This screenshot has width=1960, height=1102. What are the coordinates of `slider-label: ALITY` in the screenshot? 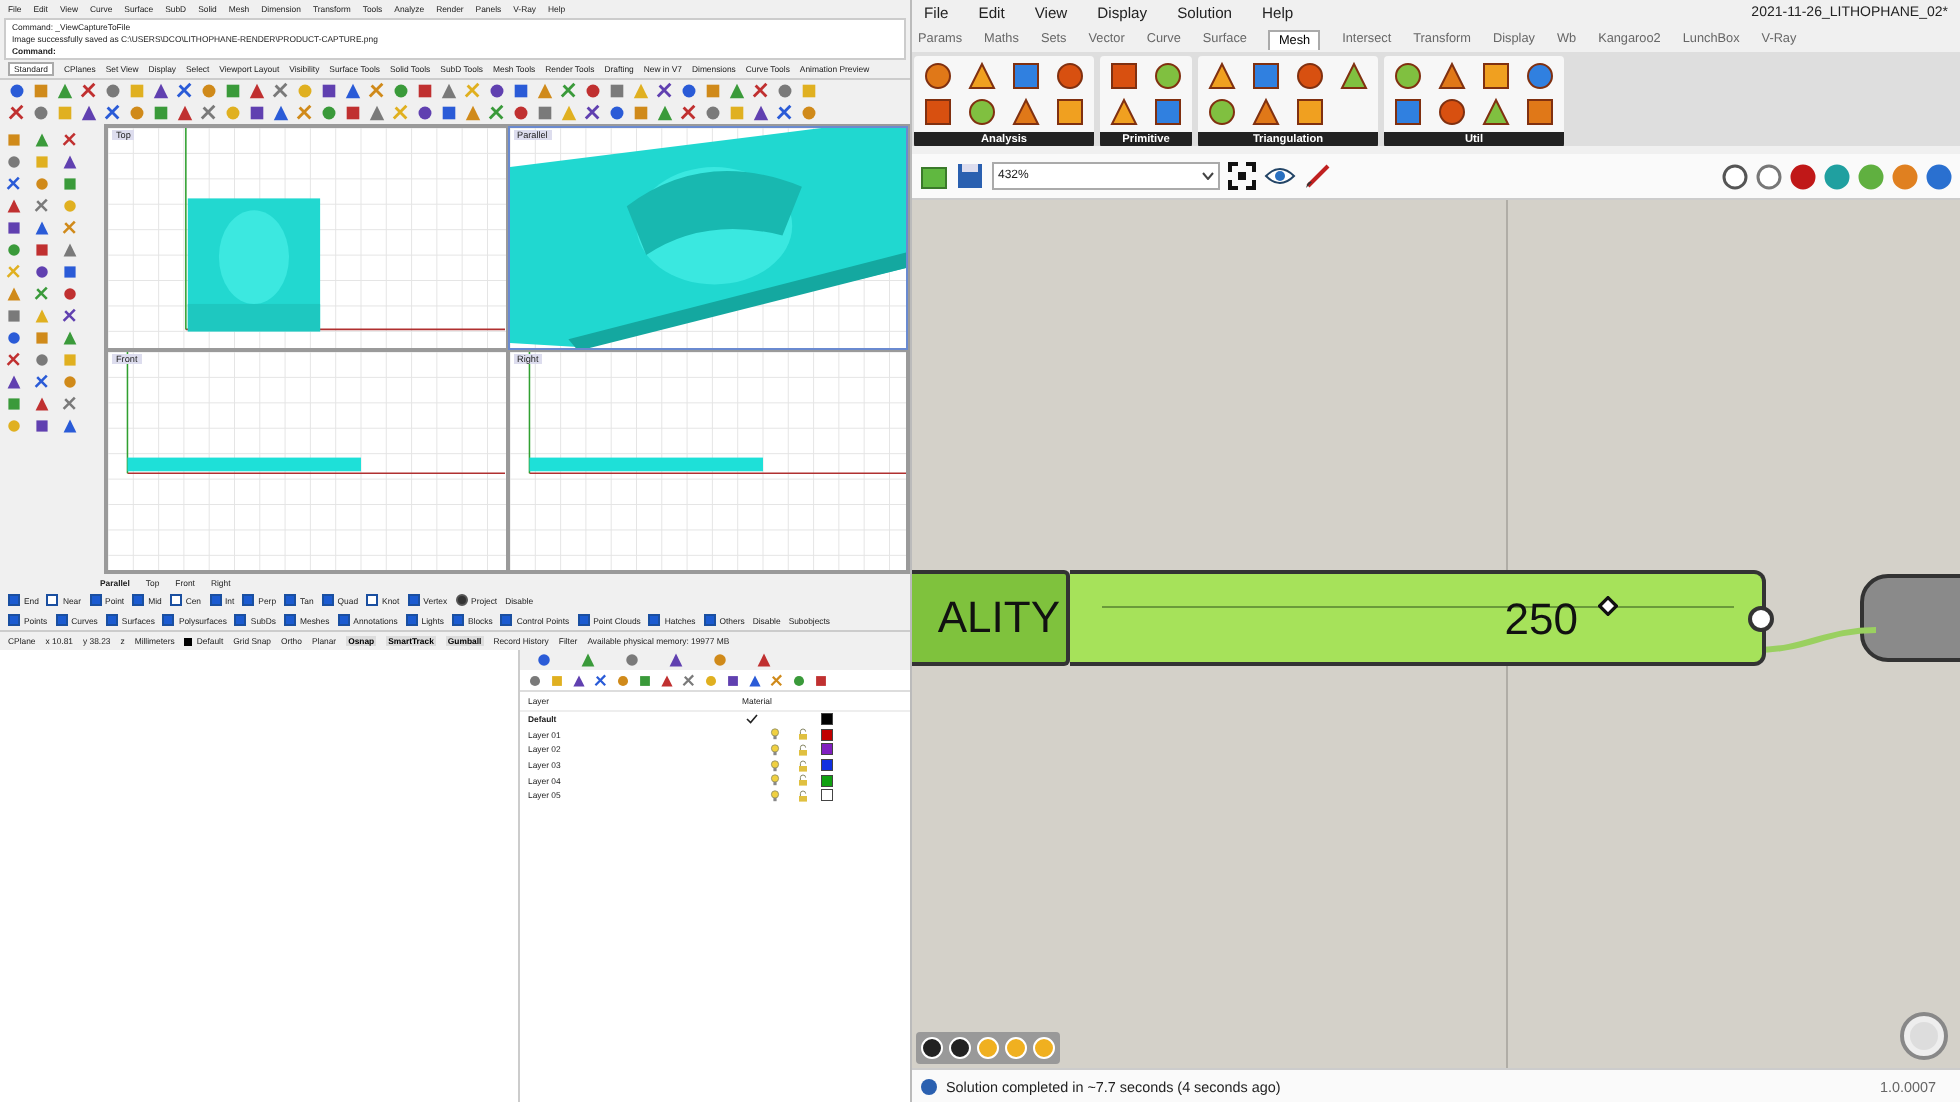 It's located at (991, 618).